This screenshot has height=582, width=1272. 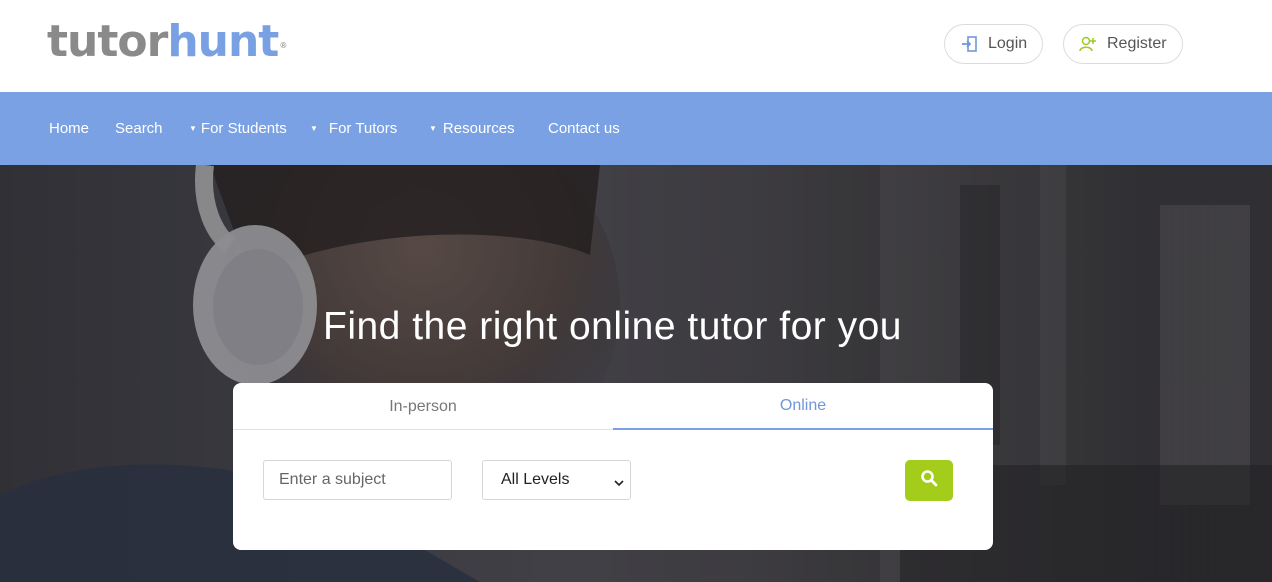 What do you see at coordinates (1088, 44) in the screenshot?
I see `add-user-icon` at bounding box center [1088, 44].